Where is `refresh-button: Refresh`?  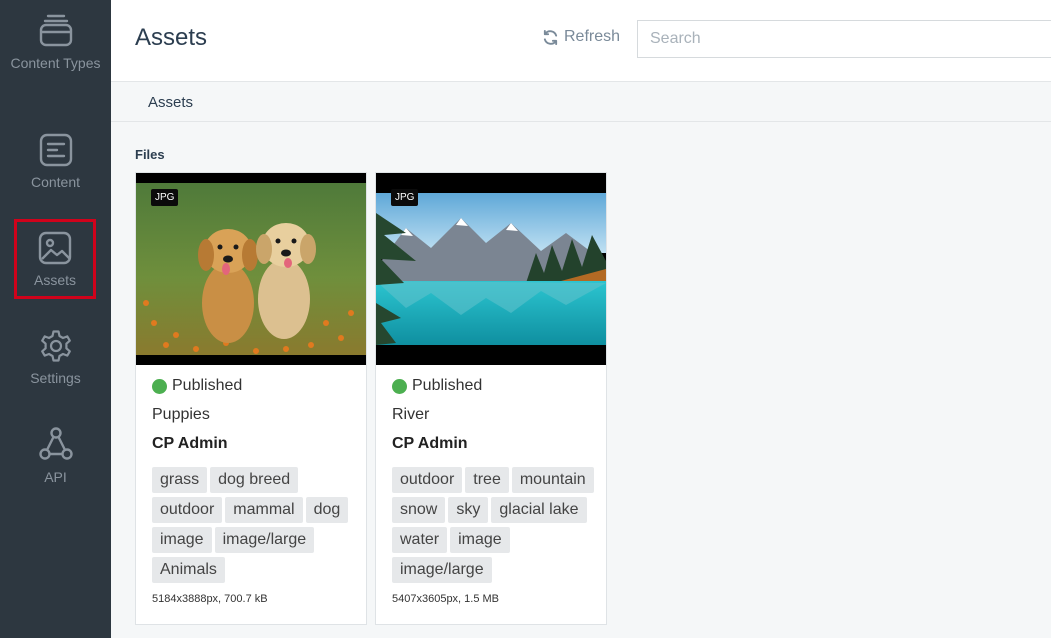 refresh-button: Refresh is located at coordinates (581, 37).